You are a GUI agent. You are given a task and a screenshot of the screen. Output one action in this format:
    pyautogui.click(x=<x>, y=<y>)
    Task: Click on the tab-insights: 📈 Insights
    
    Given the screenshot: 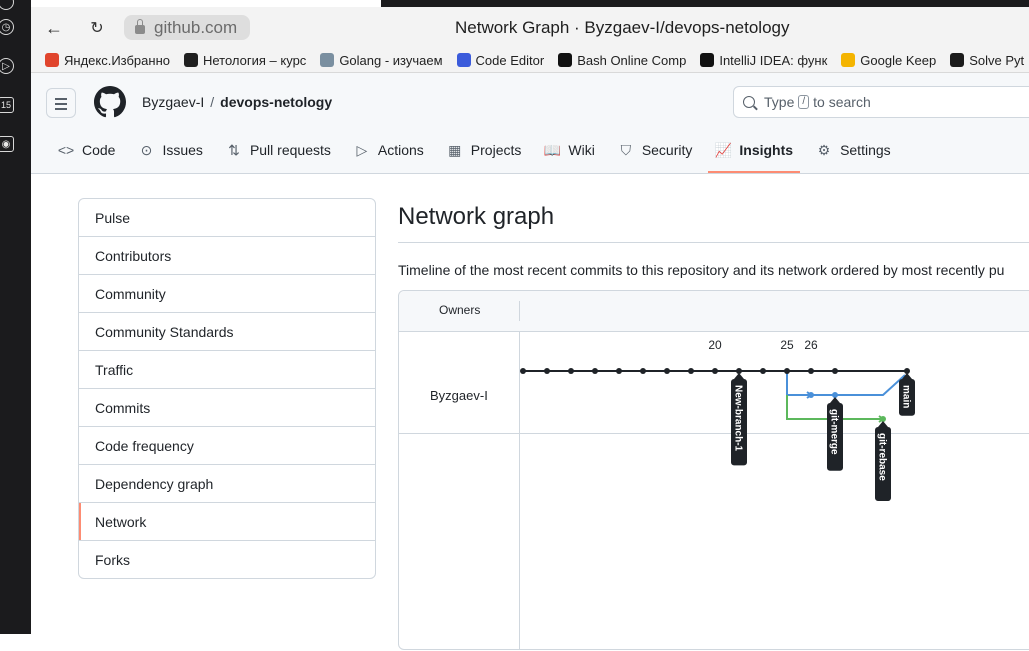 What is the action you would take?
    pyautogui.click(x=754, y=155)
    